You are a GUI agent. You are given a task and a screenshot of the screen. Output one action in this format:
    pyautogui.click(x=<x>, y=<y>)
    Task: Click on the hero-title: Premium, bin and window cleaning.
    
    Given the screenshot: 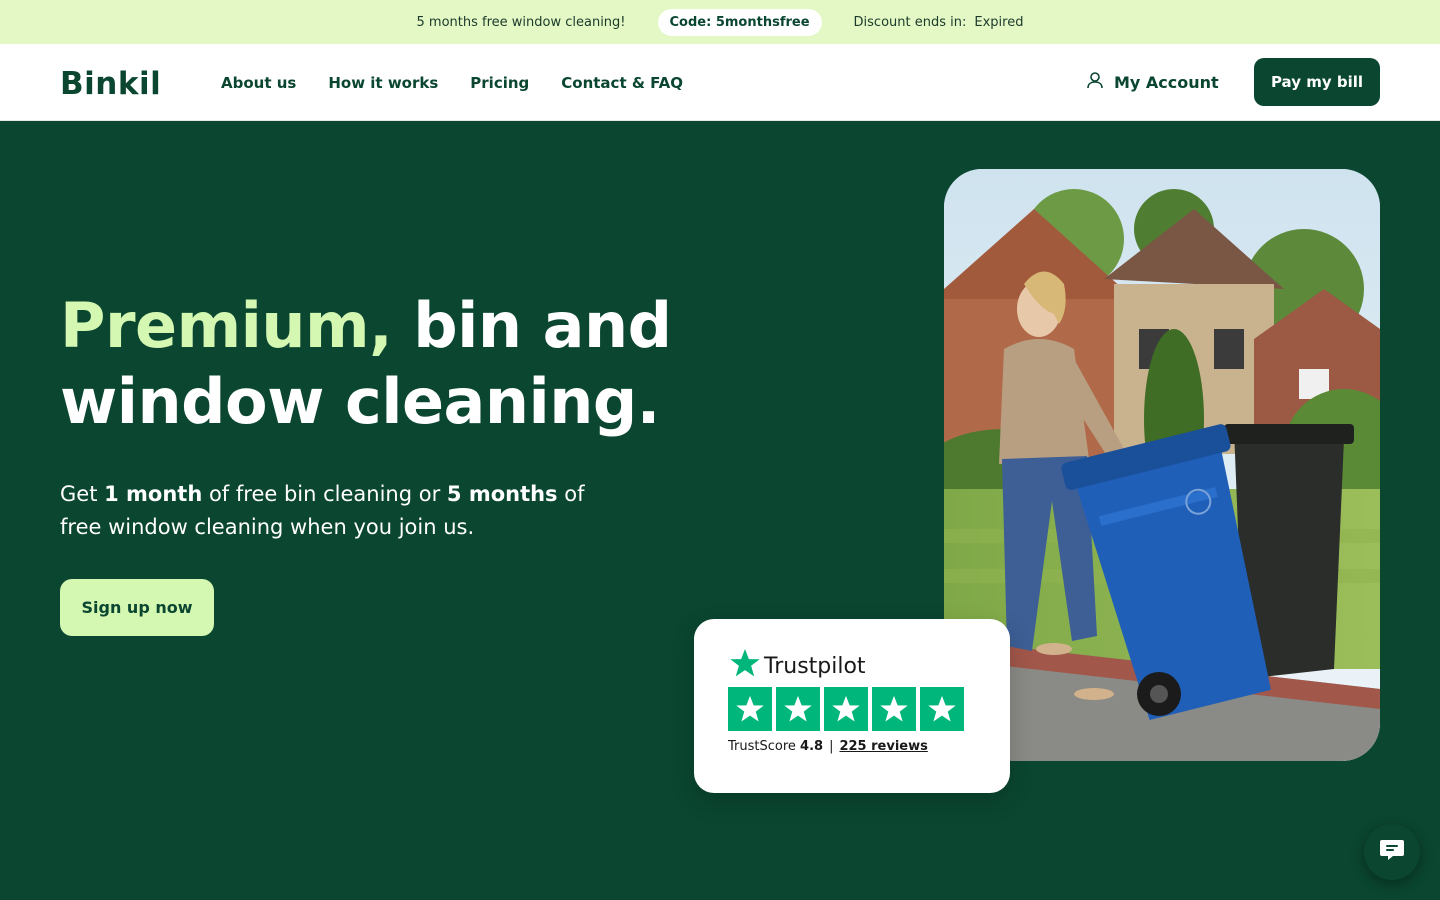 What is the action you would take?
    pyautogui.click(x=420, y=364)
    